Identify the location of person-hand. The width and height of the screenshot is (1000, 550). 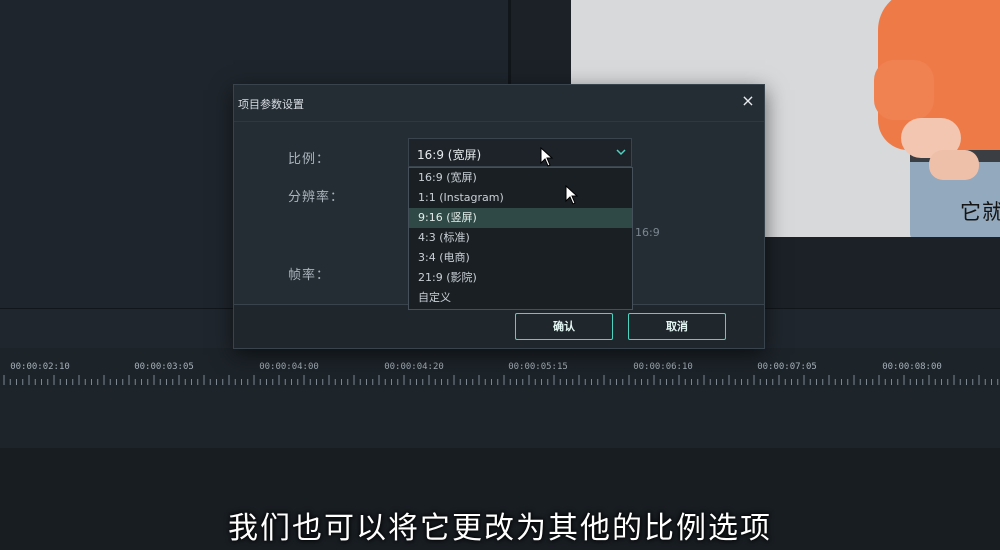
(954, 165).